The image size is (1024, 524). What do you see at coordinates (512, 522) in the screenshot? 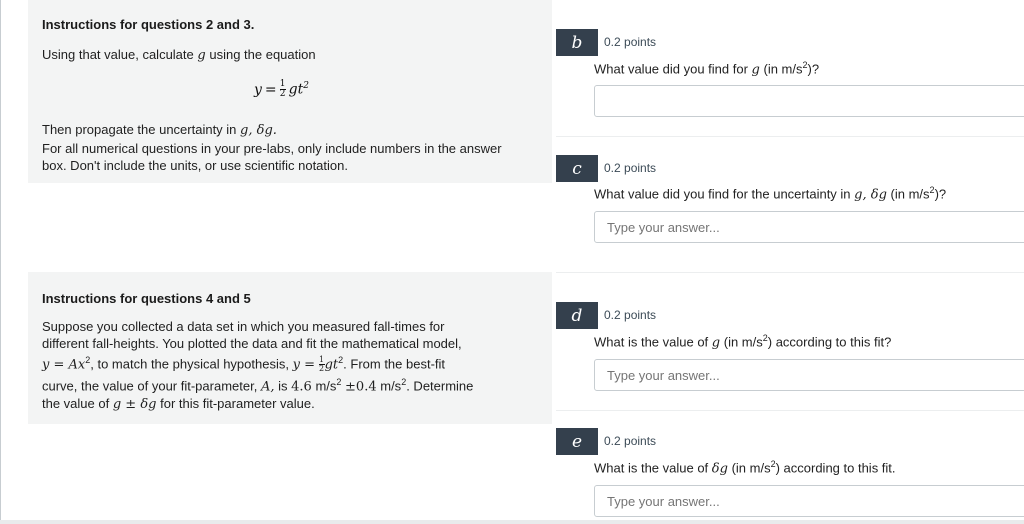
I see `bottom-bar` at bounding box center [512, 522].